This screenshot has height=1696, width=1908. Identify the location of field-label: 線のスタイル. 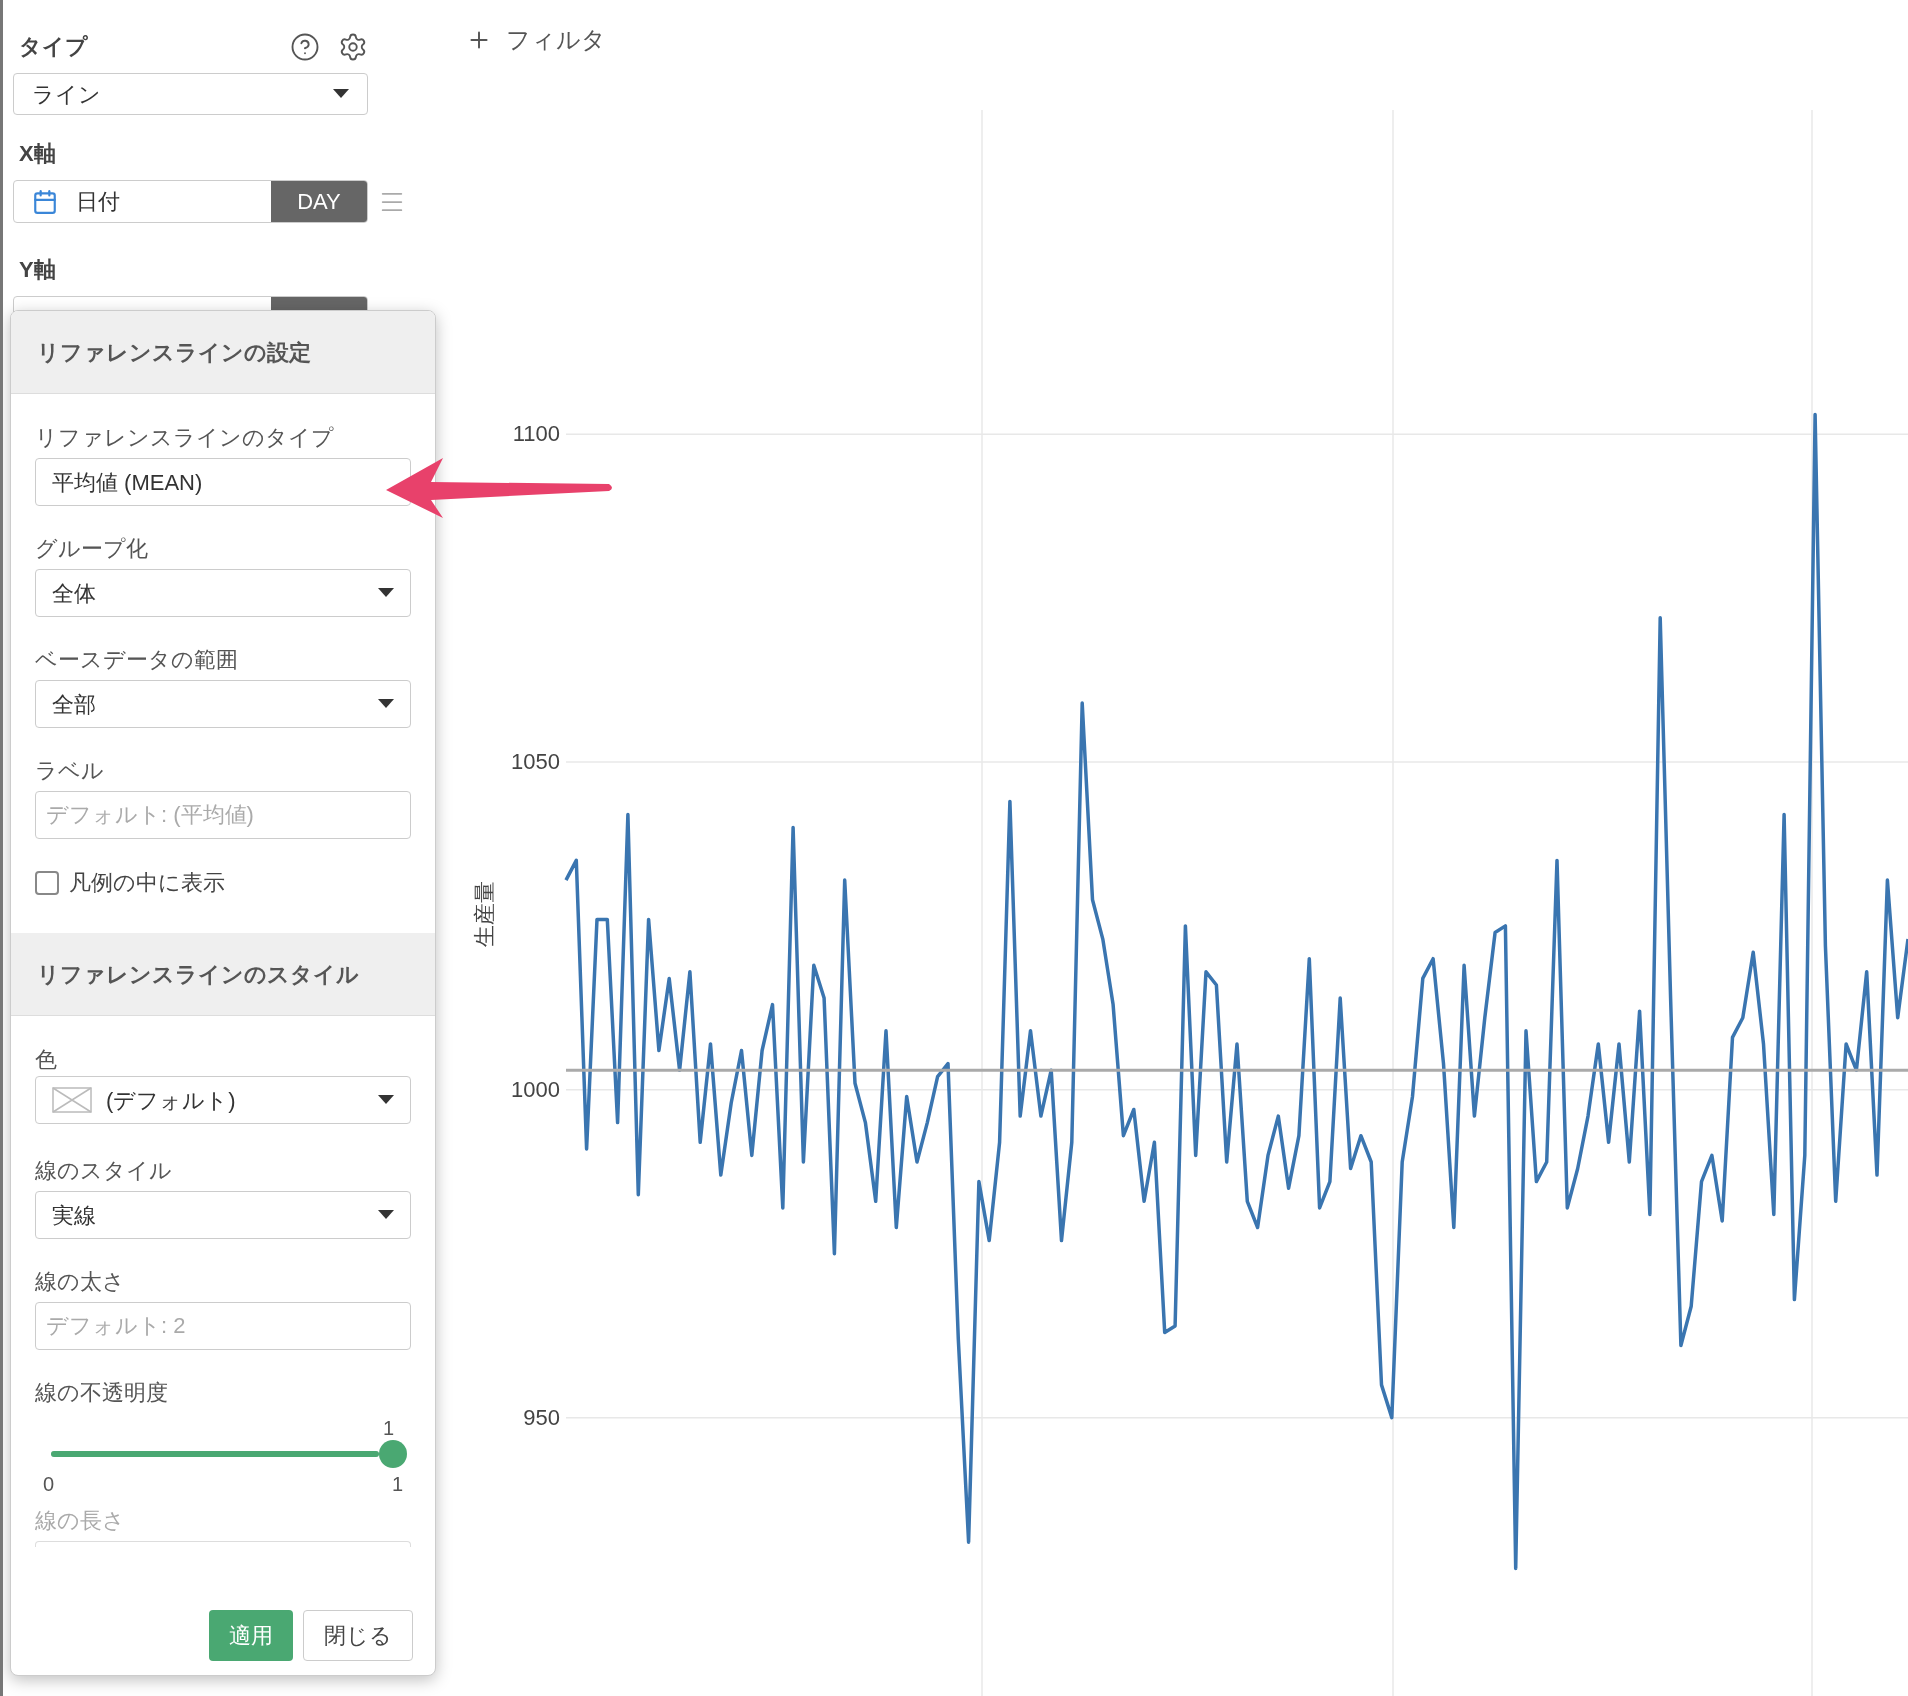
(104, 1171).